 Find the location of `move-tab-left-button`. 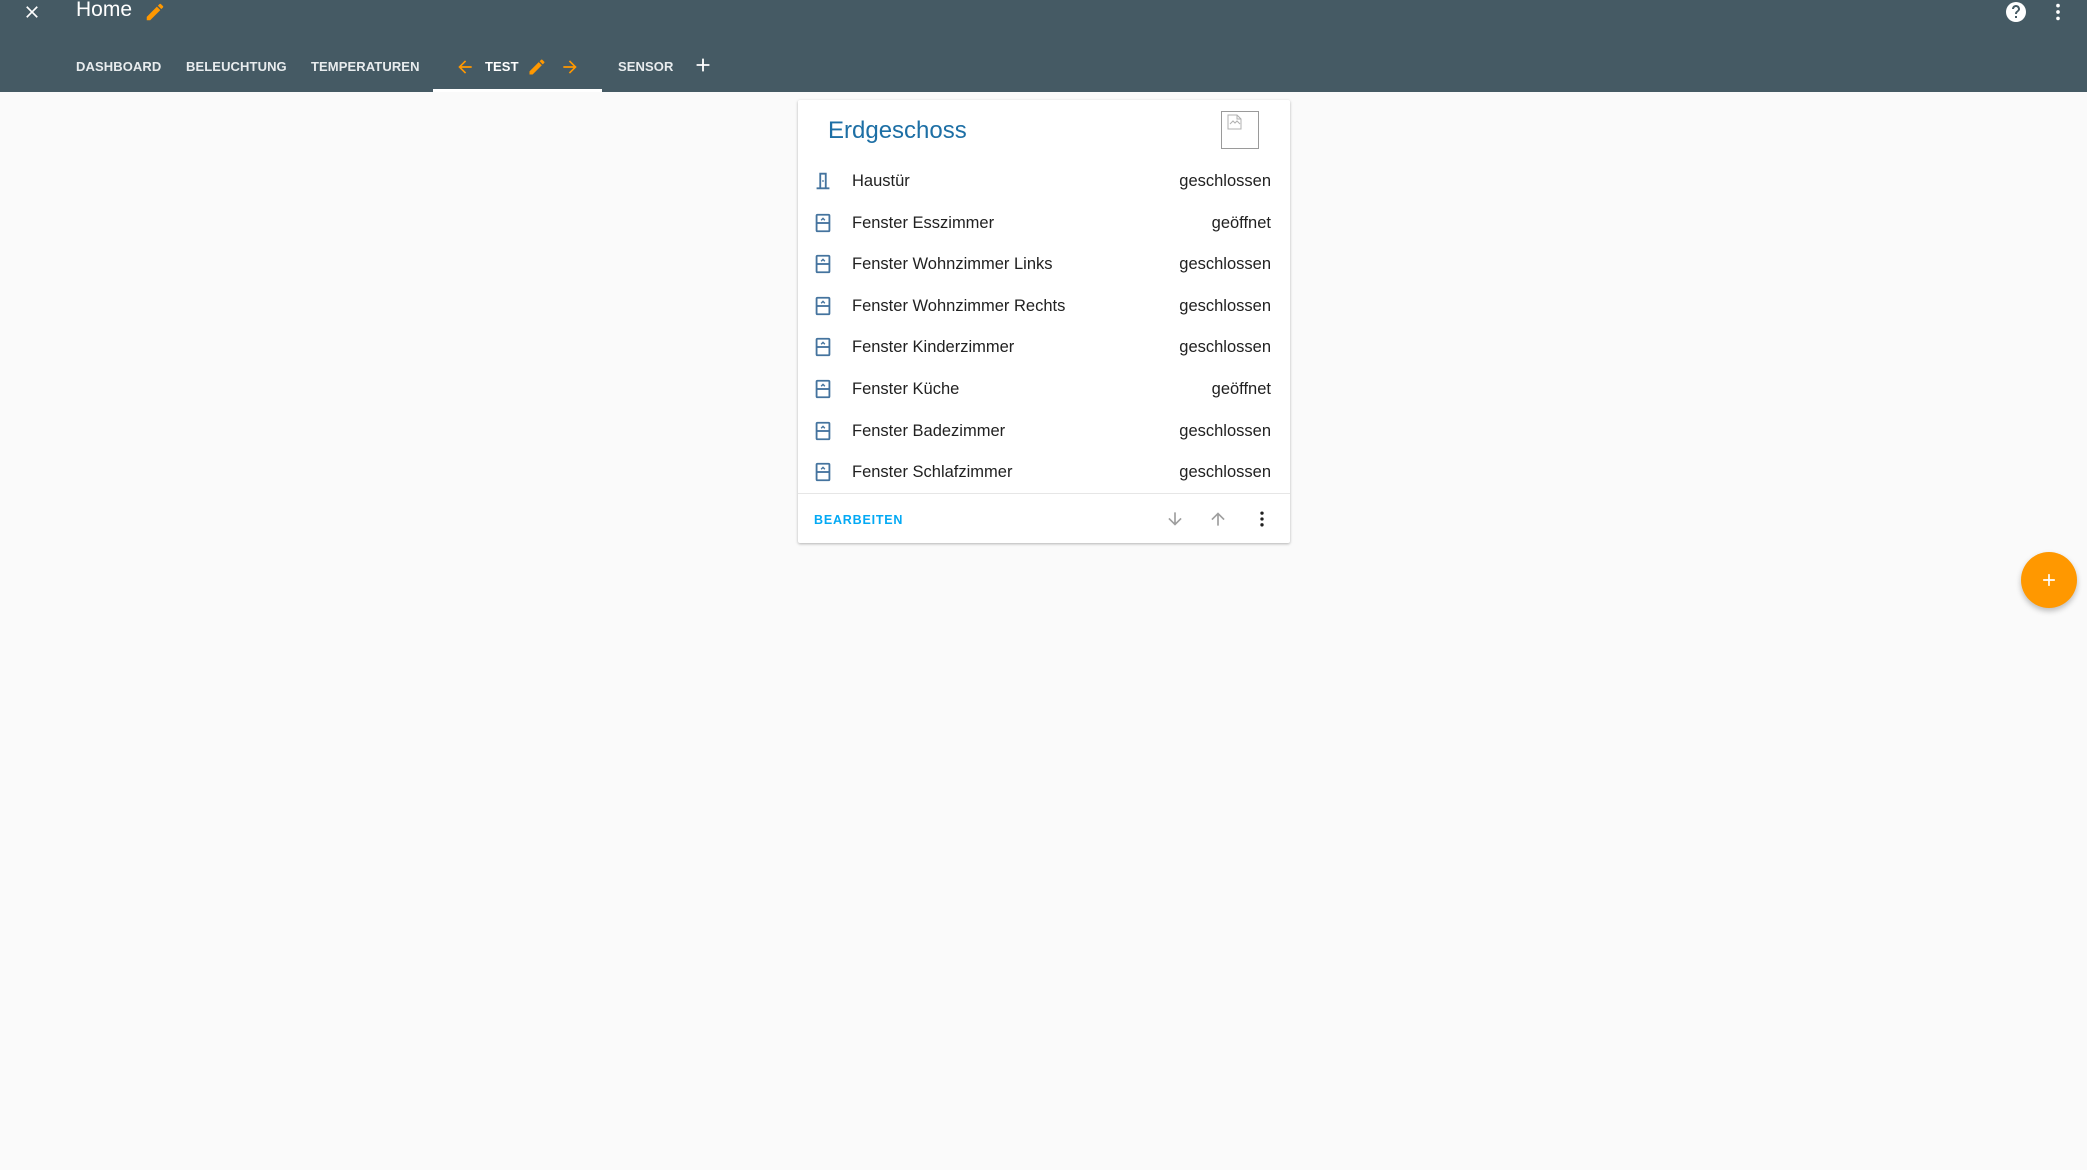

move-tab-left-button is located at coordinates (465, 67).